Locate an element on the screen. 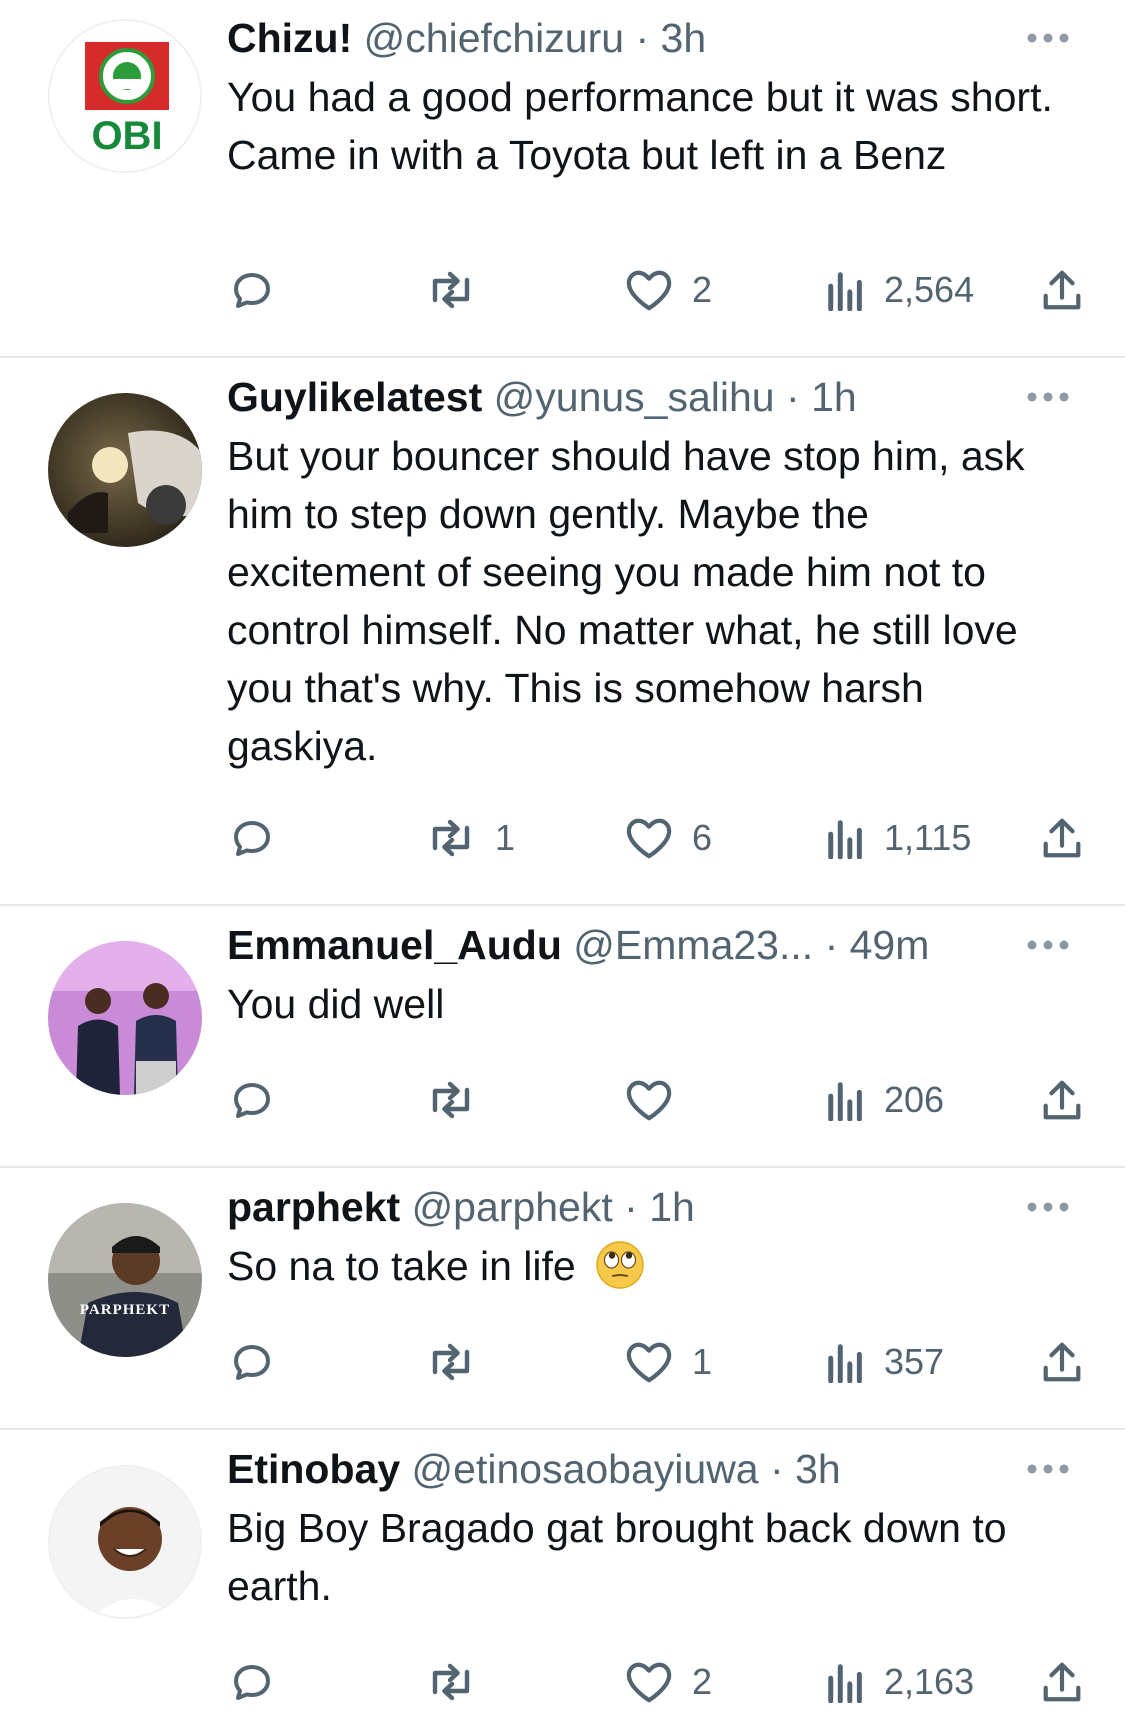 This screenshot has width=1125, height=1733. views-button: 1,115 is located at coordinates (898, 838).